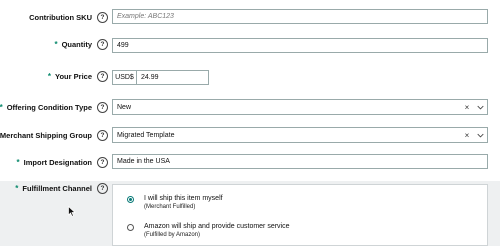 This screenshot has width=500, height=246. I want to click on shipping-group-select: Migrated Template ×, so click(300, 135).